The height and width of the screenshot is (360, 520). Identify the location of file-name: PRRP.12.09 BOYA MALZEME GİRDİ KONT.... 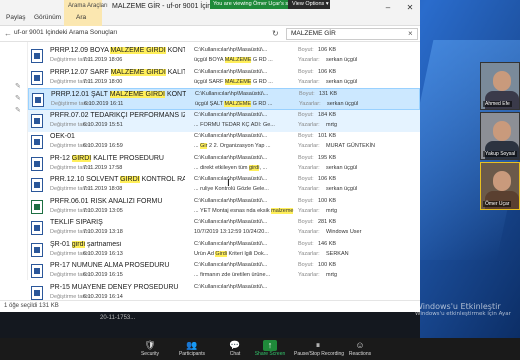
(117, 50).